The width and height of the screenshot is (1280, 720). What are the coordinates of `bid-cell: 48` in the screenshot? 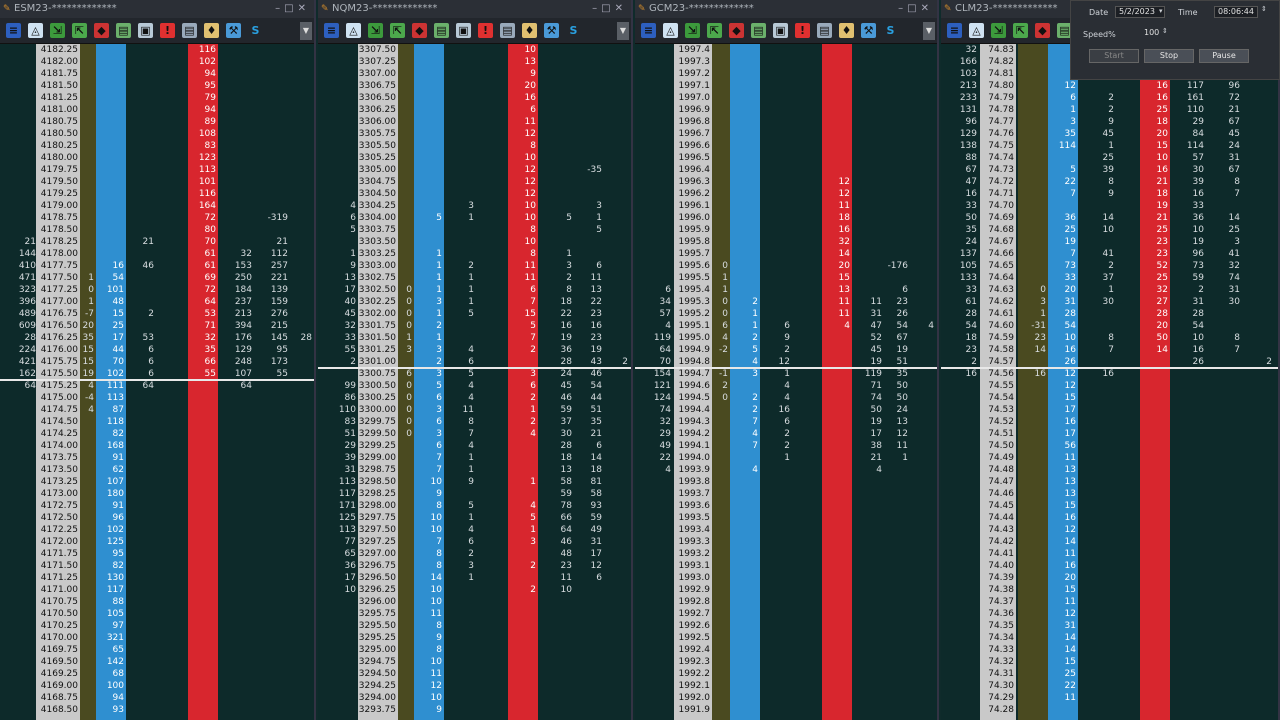 It's located at (111, 301).